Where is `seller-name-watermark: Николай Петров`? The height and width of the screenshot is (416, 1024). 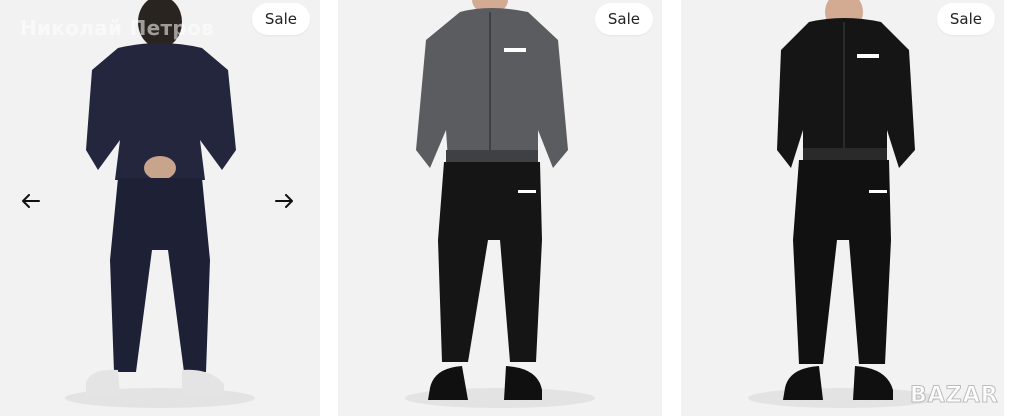
seller-name-watermark: Николай Петров is located at coordinates (117, 28).